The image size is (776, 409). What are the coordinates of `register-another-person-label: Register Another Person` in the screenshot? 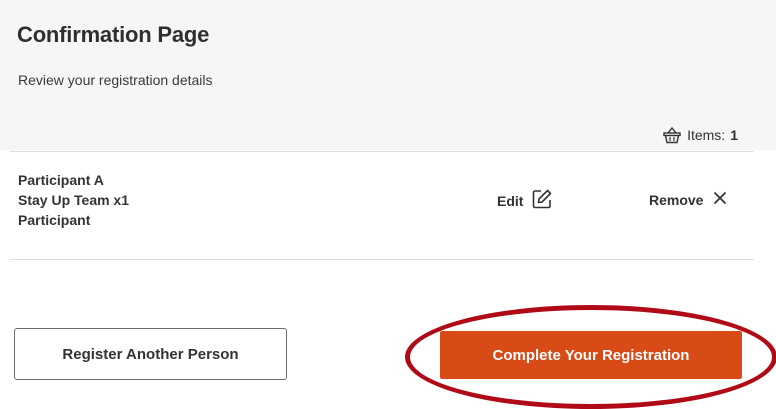 It's located at (150, 354).